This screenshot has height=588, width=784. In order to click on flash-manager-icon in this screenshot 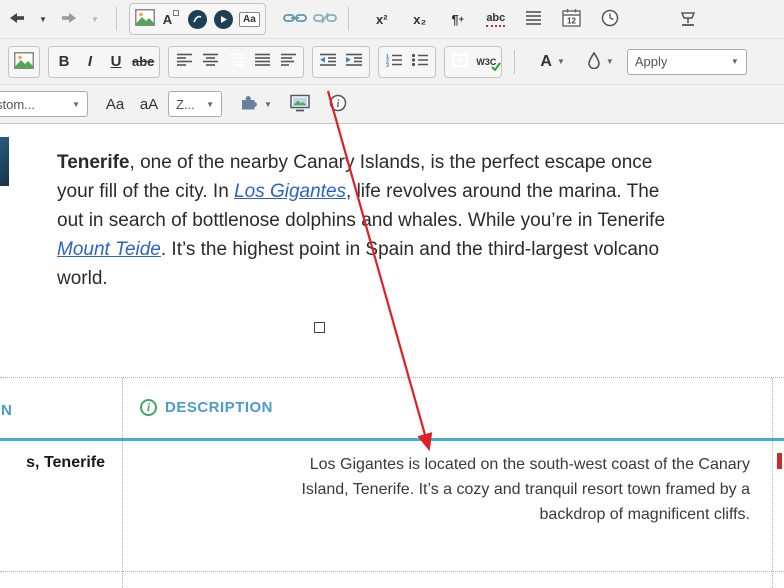, I will do `click(197, 19)`.